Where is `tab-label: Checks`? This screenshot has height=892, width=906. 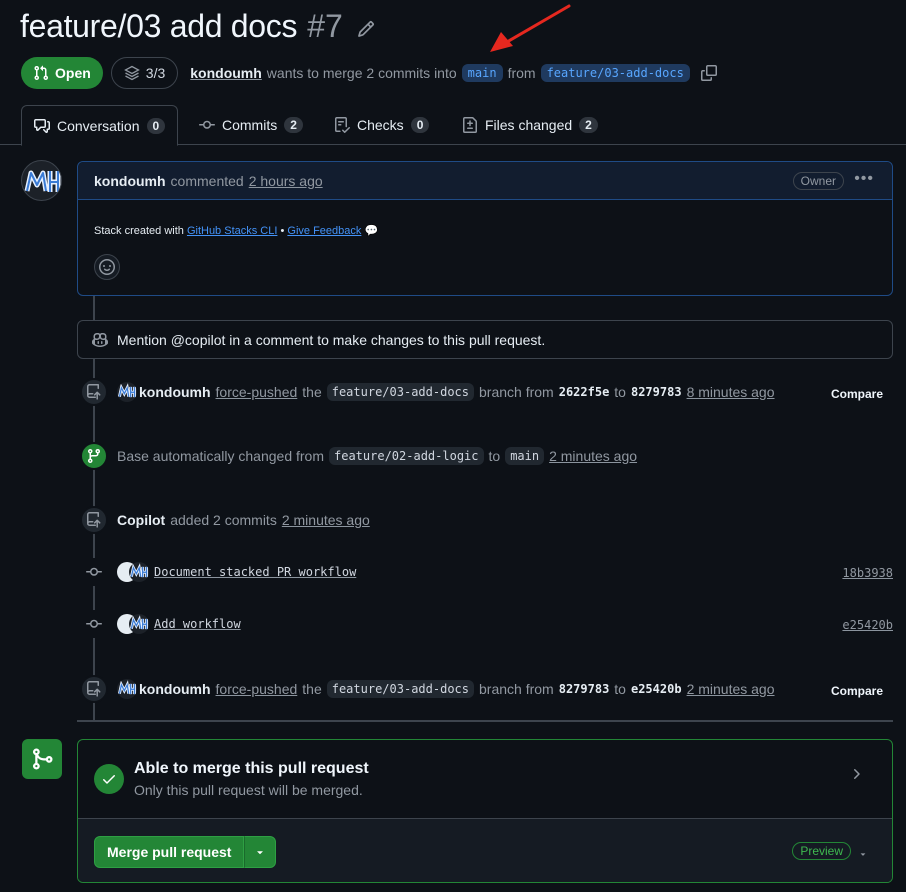
tab-label: Checks is located at coordinates (380, 125).